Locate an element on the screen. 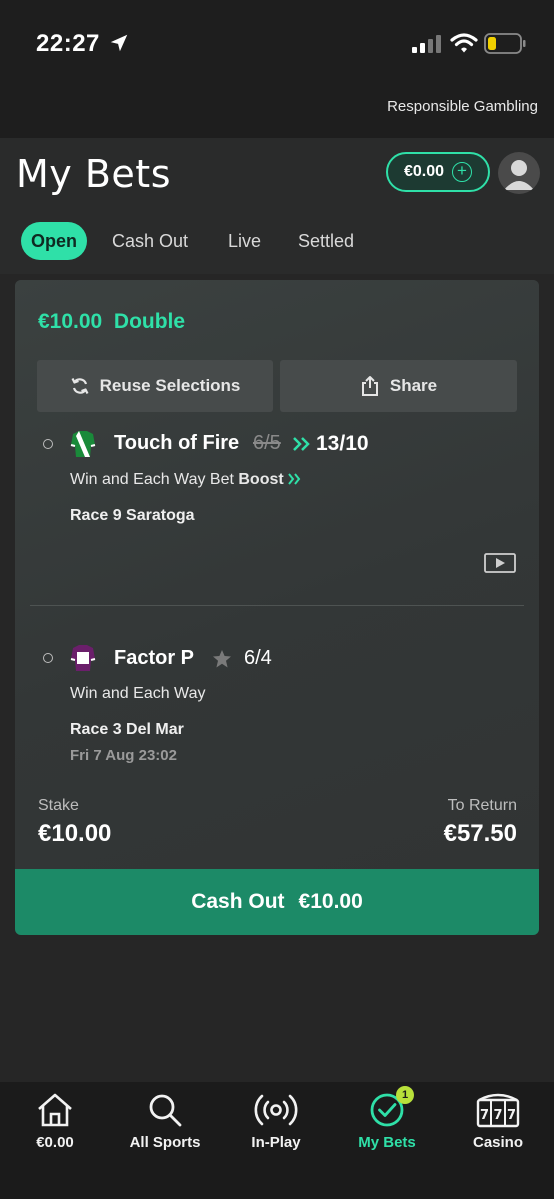 The width and height of the screenshot is (554, 1199). balance-button: €0.00 + is located at coordinates (438, 172).